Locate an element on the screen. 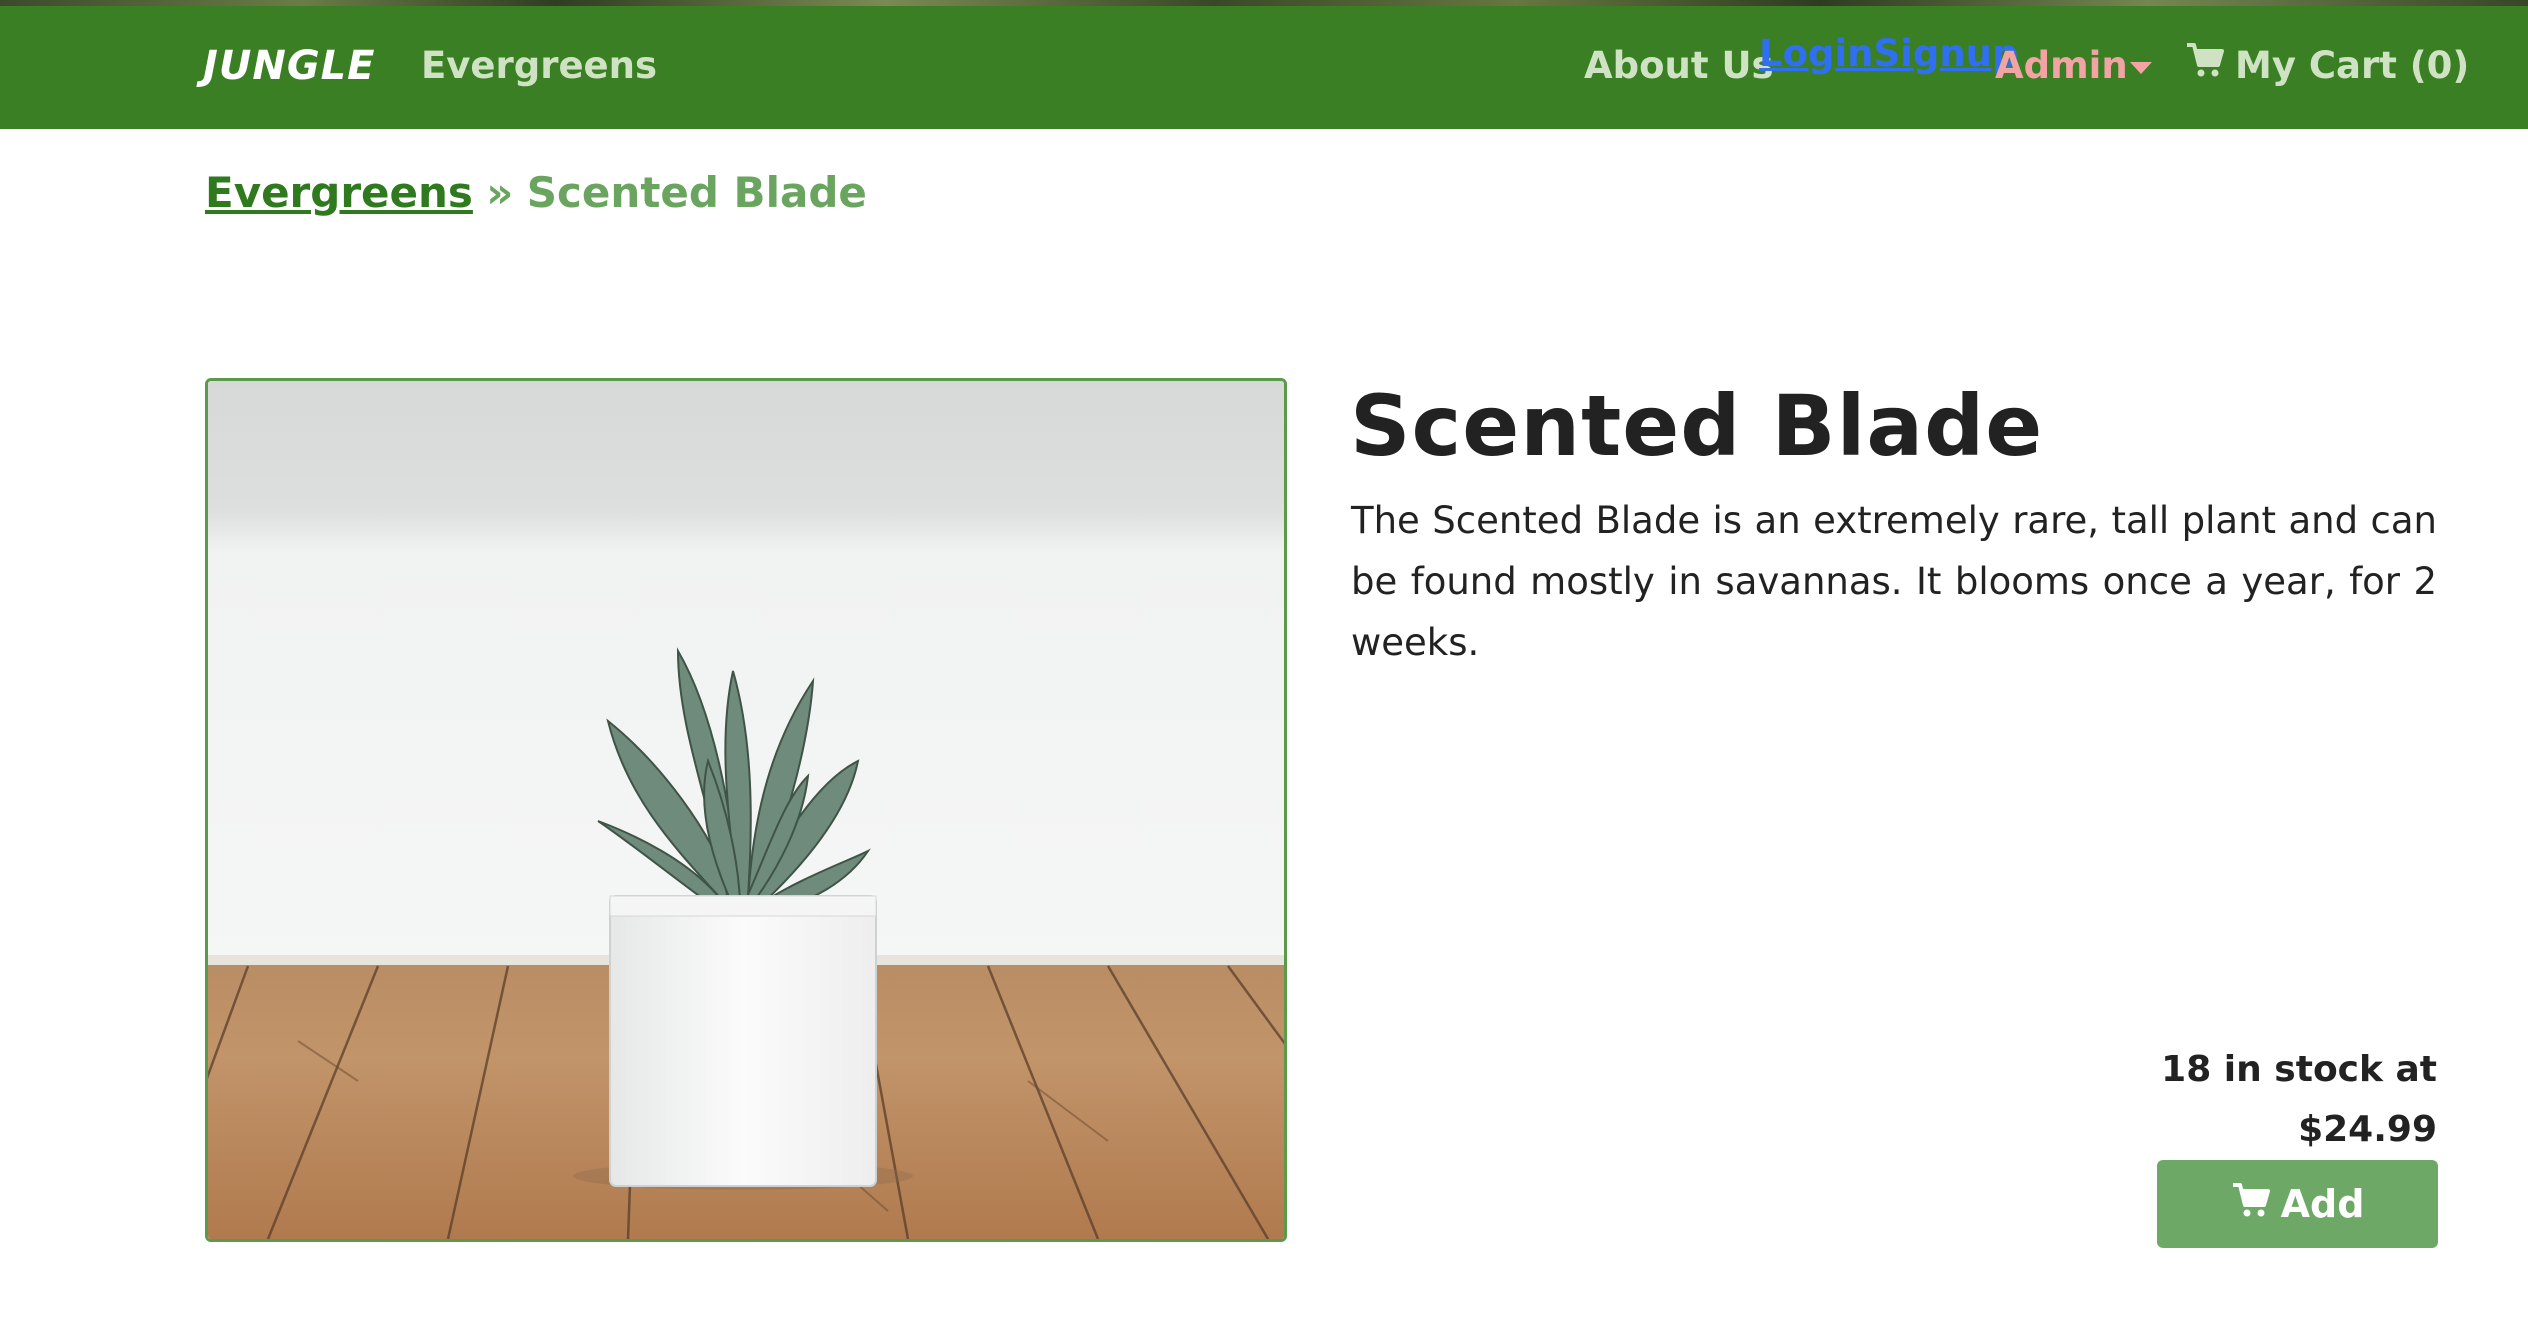  add-to-cart-button: Add is located at coordinates (2297, 1204).